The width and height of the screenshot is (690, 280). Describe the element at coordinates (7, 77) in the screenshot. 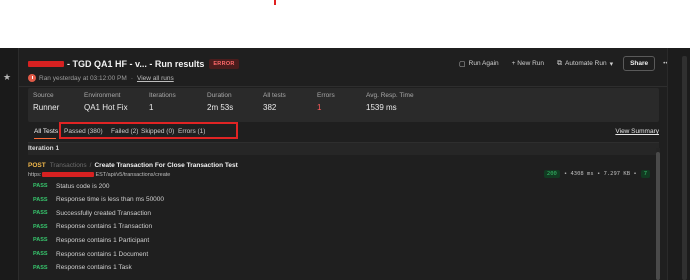

I see `star-icon: ★` at that location.